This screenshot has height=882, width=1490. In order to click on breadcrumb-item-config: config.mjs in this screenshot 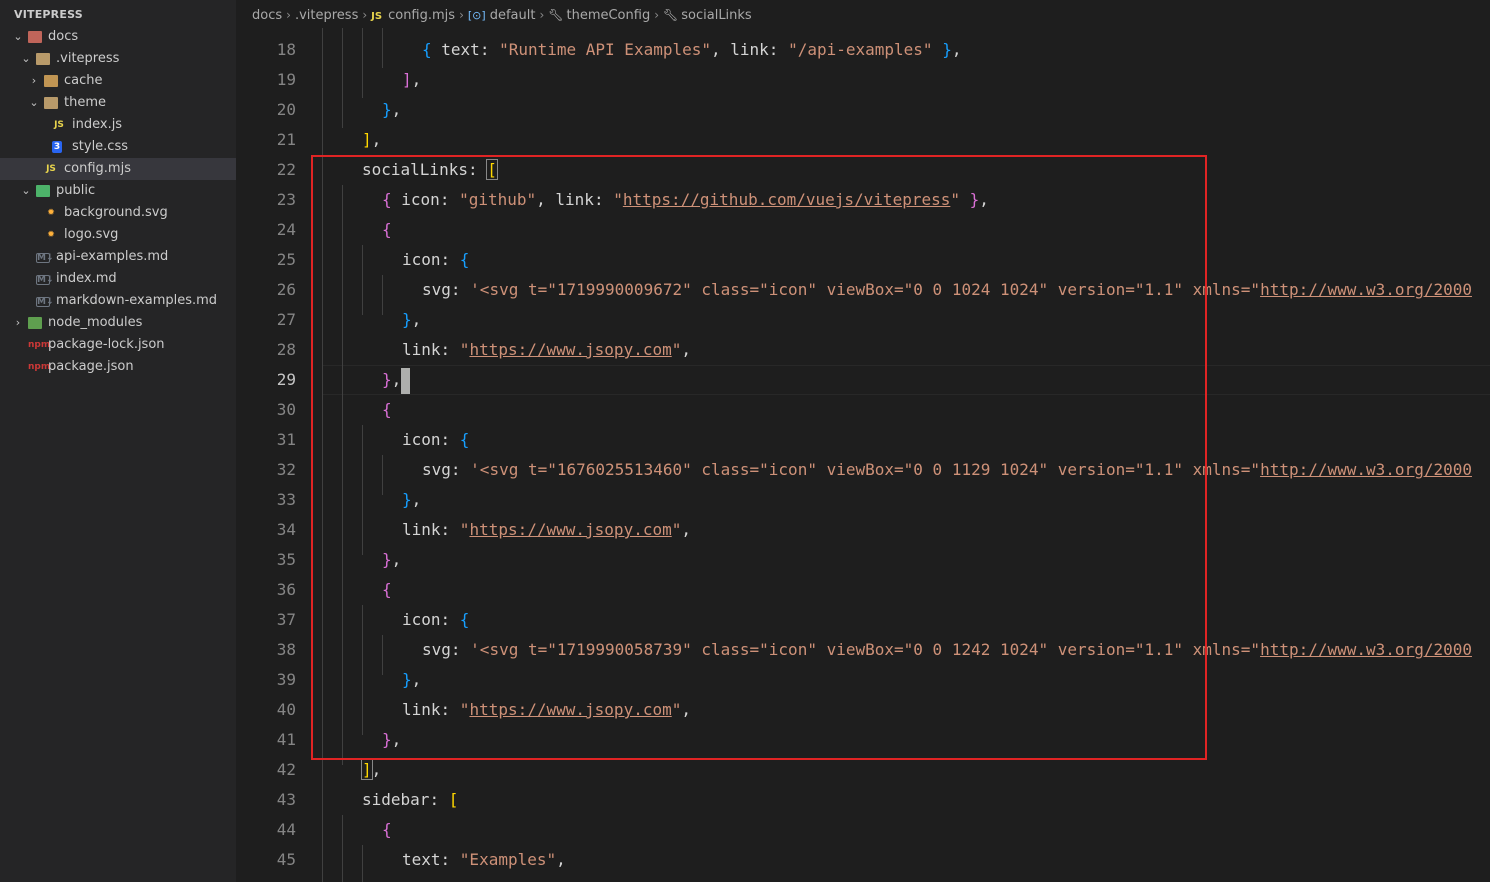, I will do `click(421, 16)`.